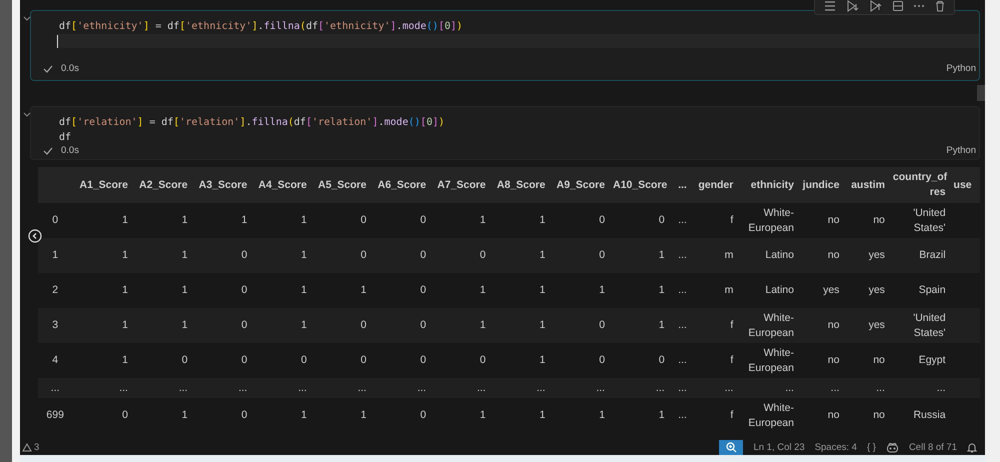 Image resolution: width=1000 pixels, height=462 pixels. What do you see at coordinates (55, 325) in the screenshot?
I see `row-index: 3` at bounding box center [55, 325].